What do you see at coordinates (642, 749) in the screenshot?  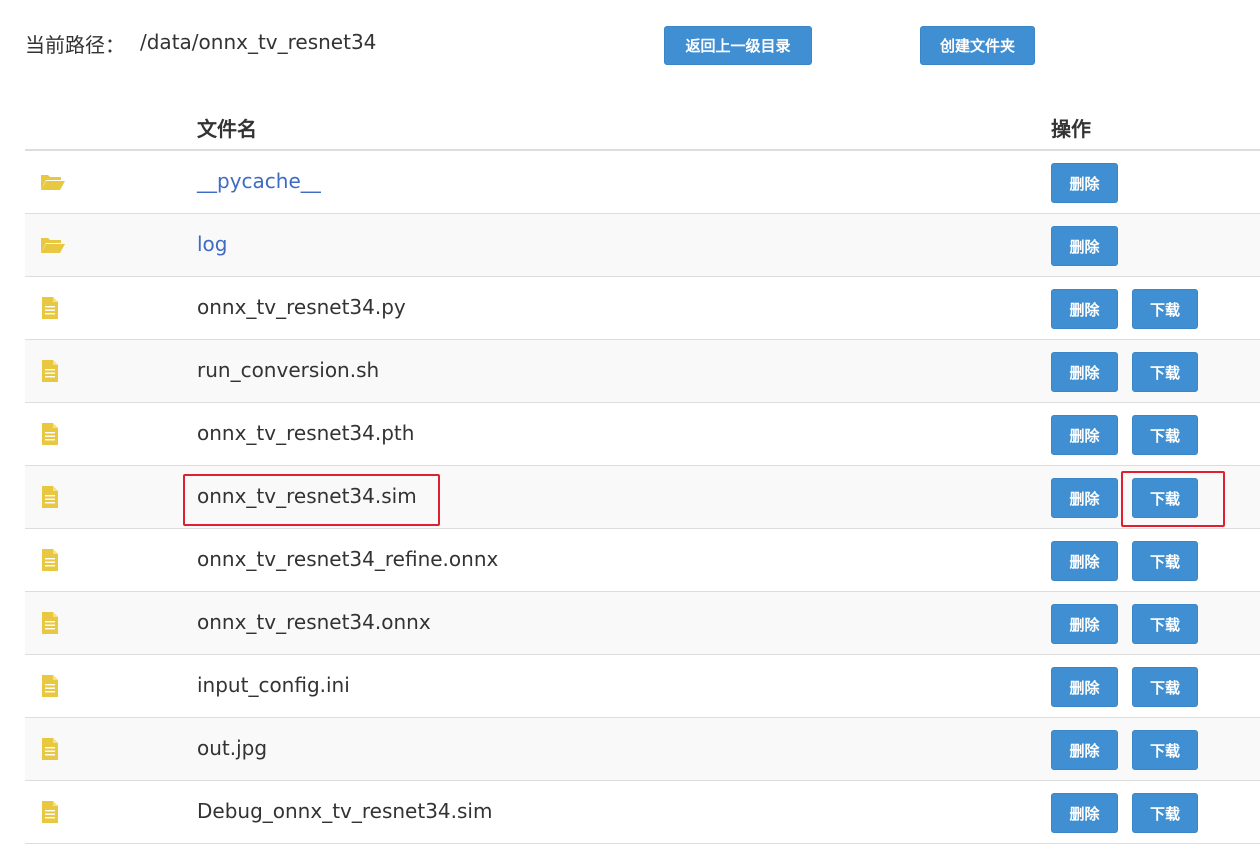 I see `table-row: out.jpg 删除 下载` at bounding box center [642, 749].